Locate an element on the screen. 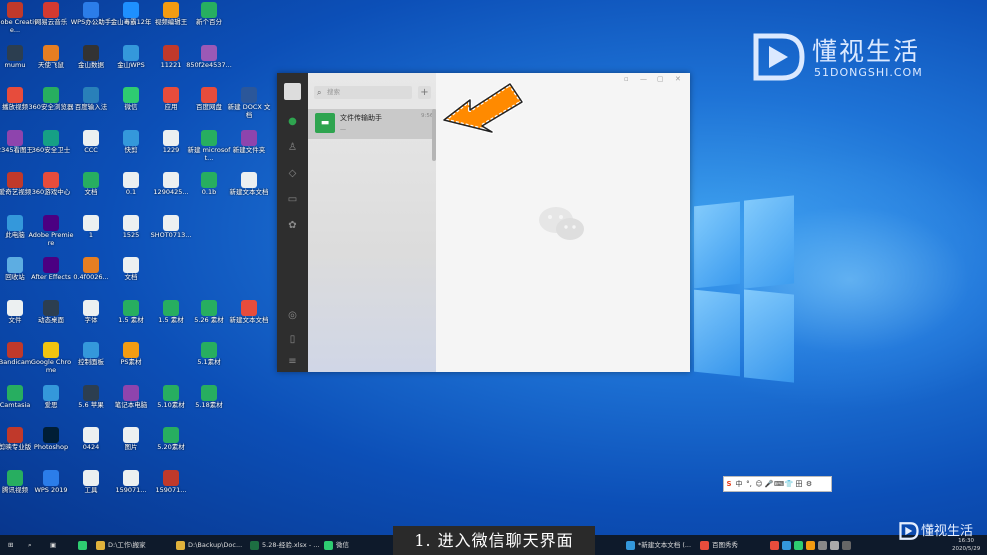  phone-icon: ▯ is located at coordinates (292, 339).